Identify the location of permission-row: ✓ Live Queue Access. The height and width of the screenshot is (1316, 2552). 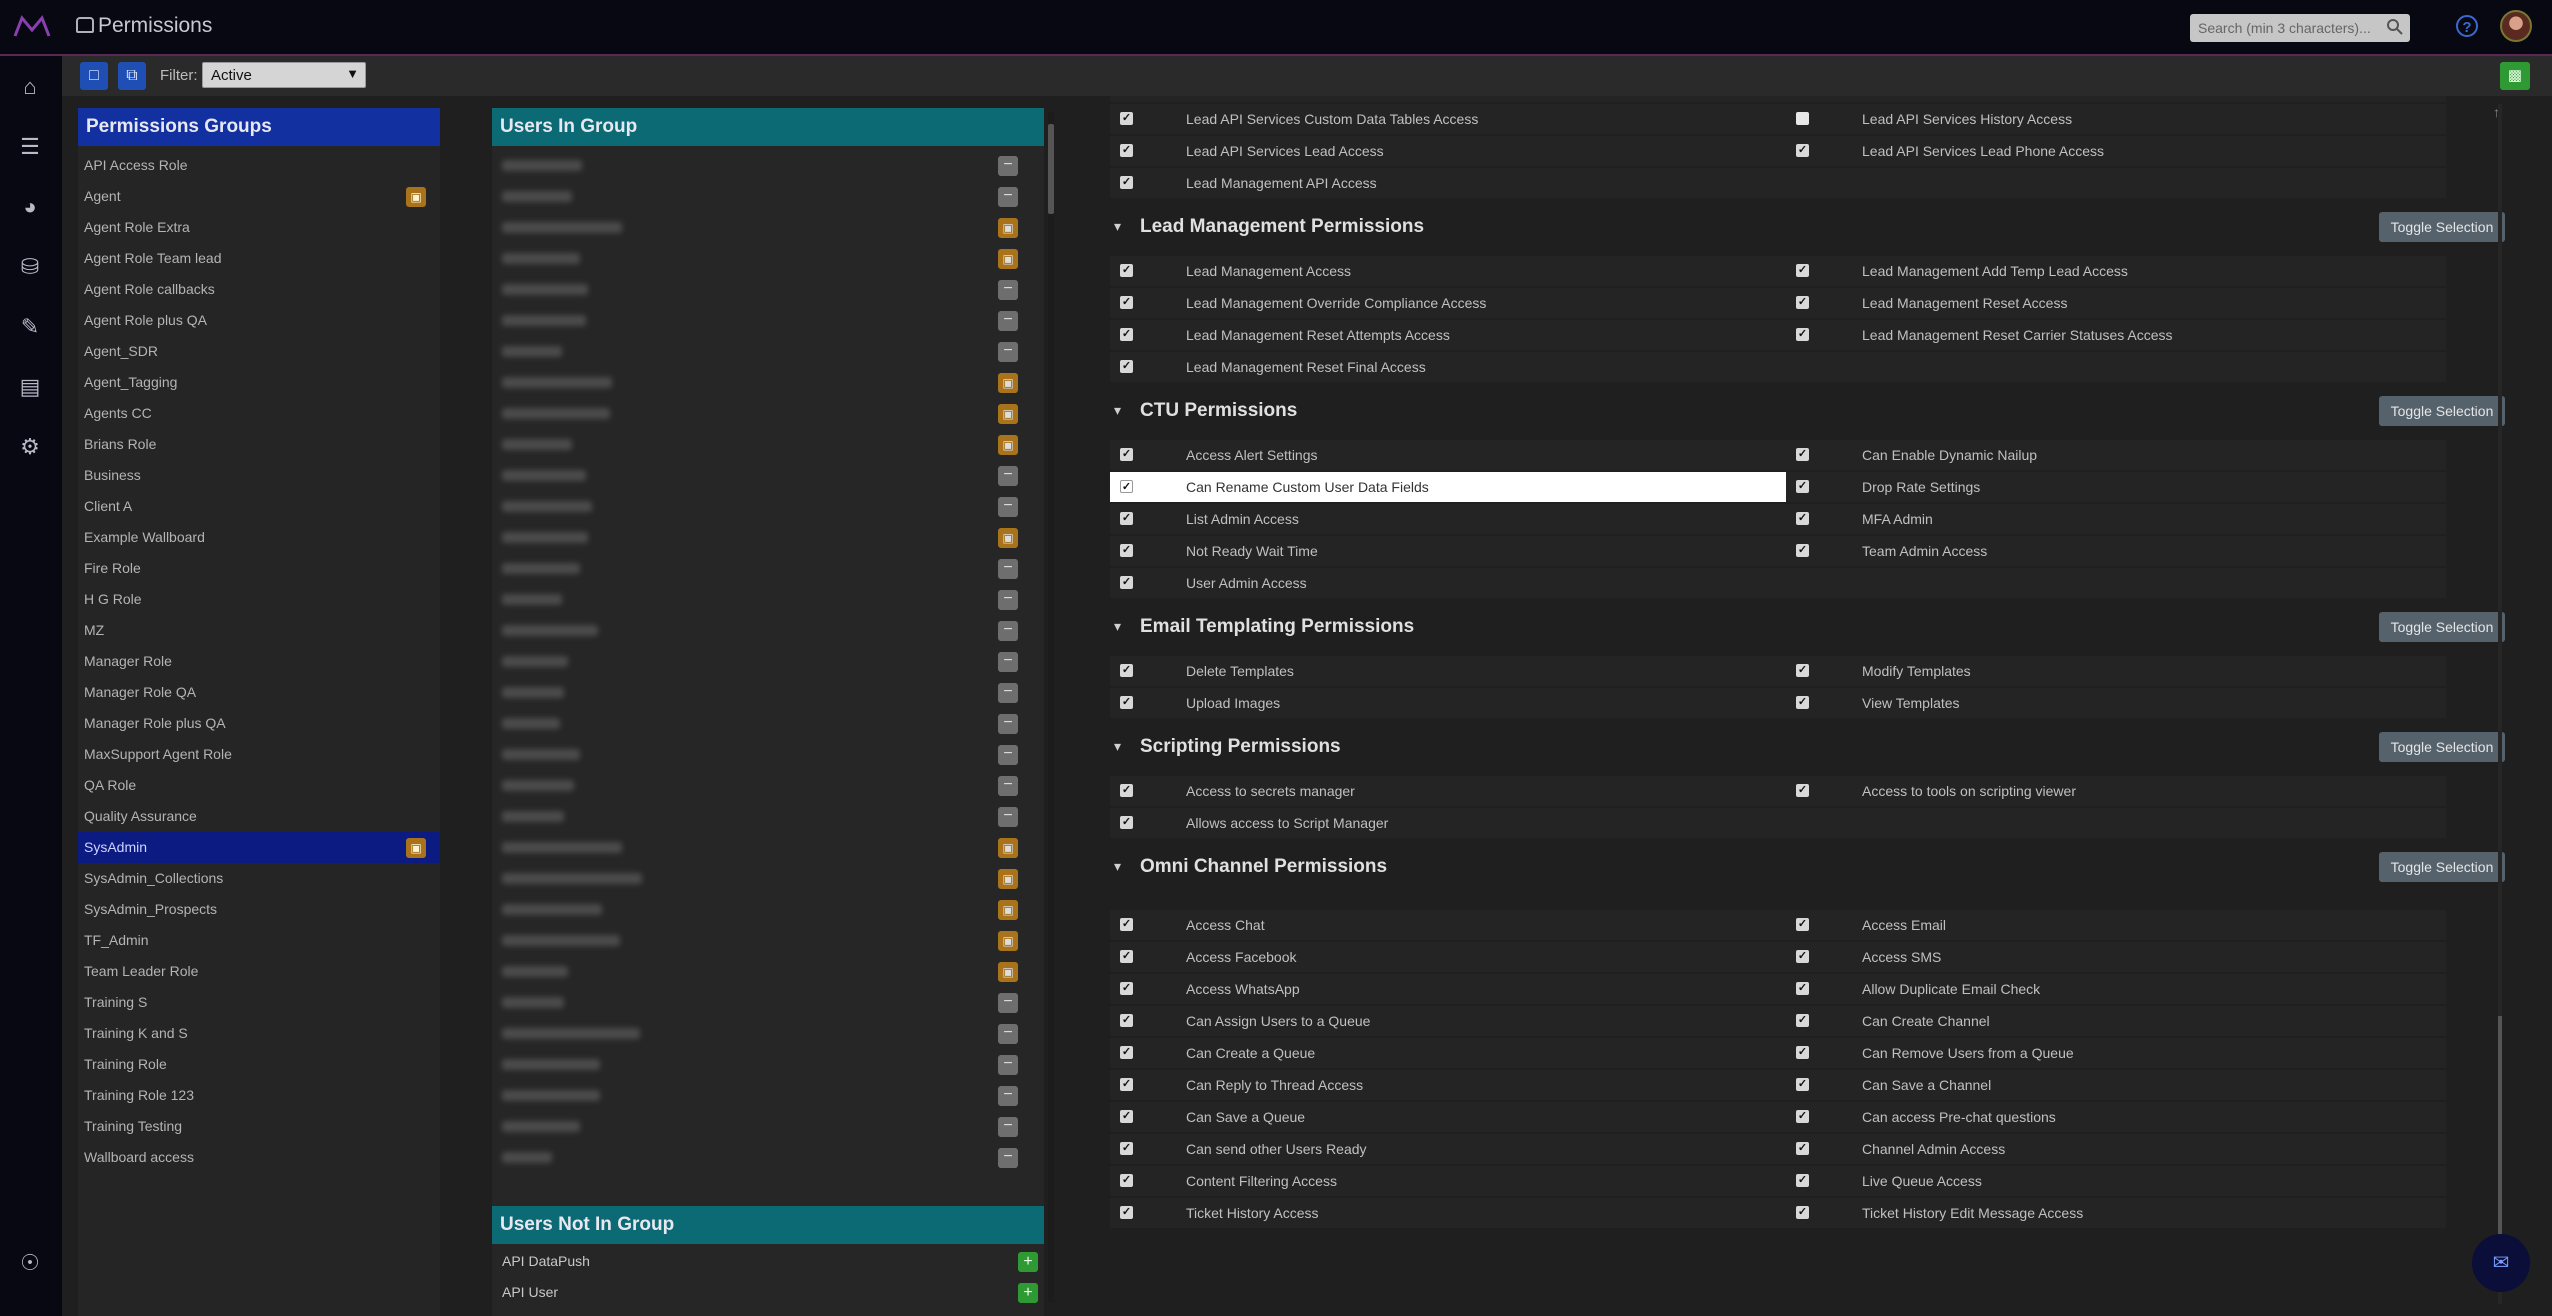
(2116, 1181).